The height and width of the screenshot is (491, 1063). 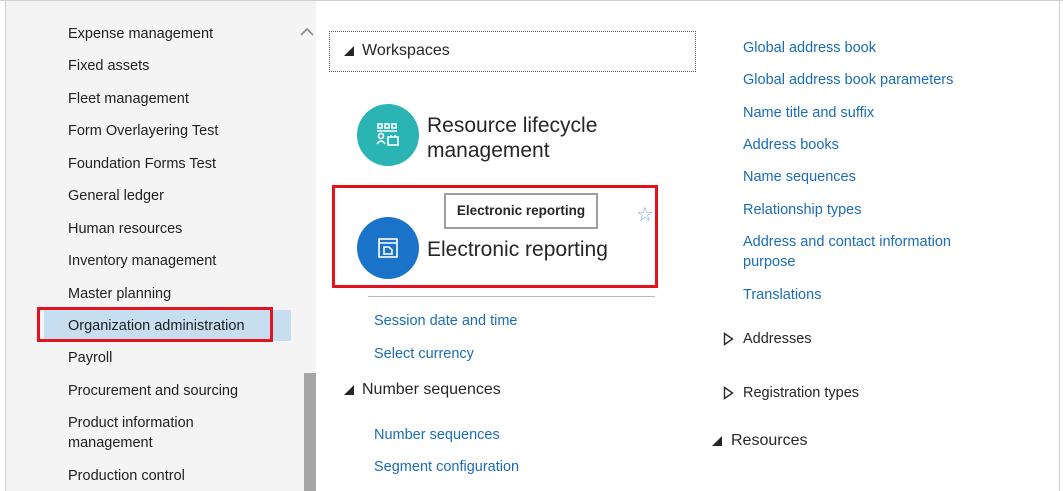 I want to click on resource-lifecycle-icon, so click(x=388, y=135).